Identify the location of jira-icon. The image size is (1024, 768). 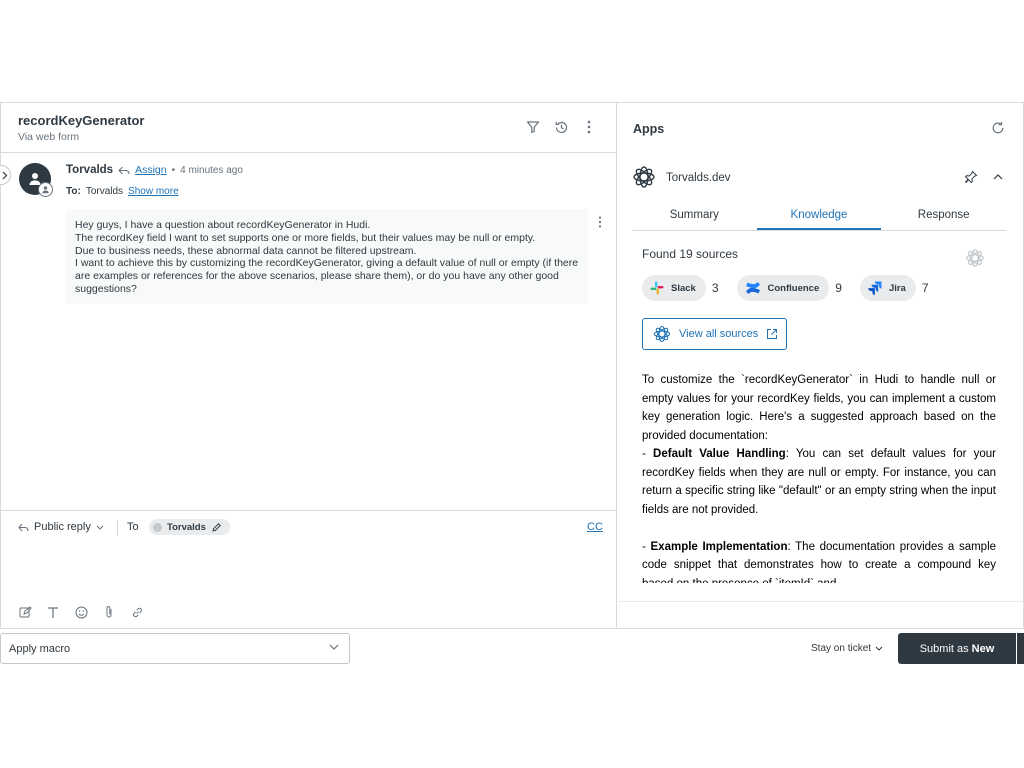
(875, 288).